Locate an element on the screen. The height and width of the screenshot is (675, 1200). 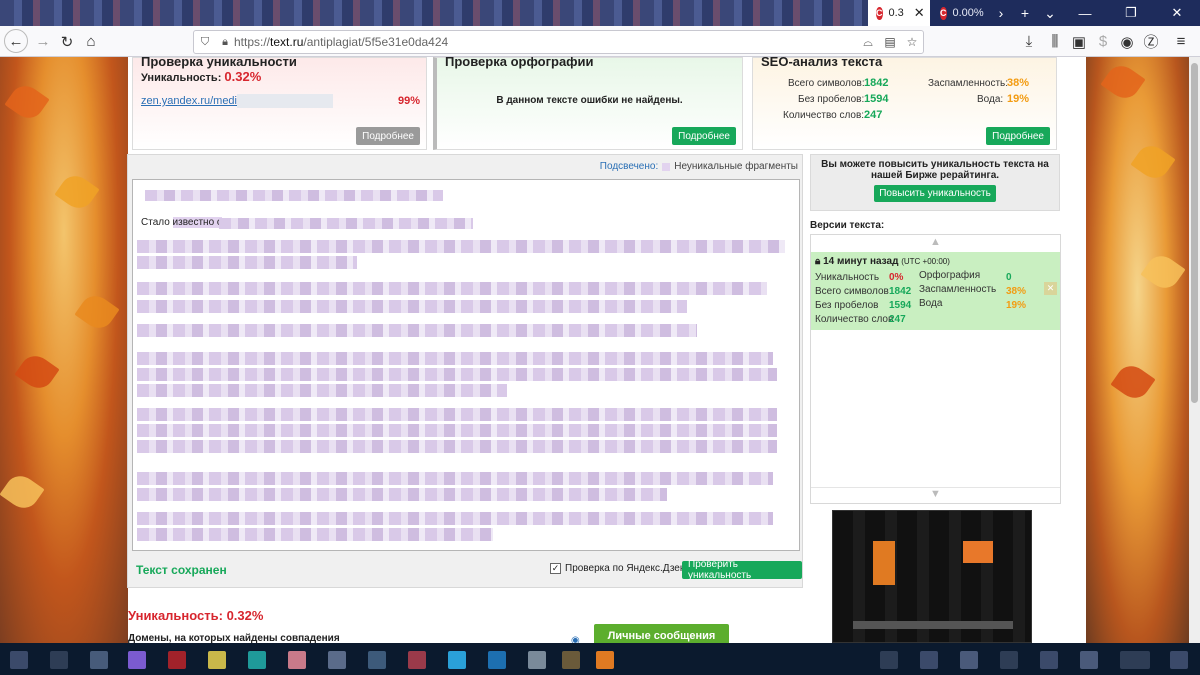
save-status: Текст сохранен is located at coordinates (181, 570).